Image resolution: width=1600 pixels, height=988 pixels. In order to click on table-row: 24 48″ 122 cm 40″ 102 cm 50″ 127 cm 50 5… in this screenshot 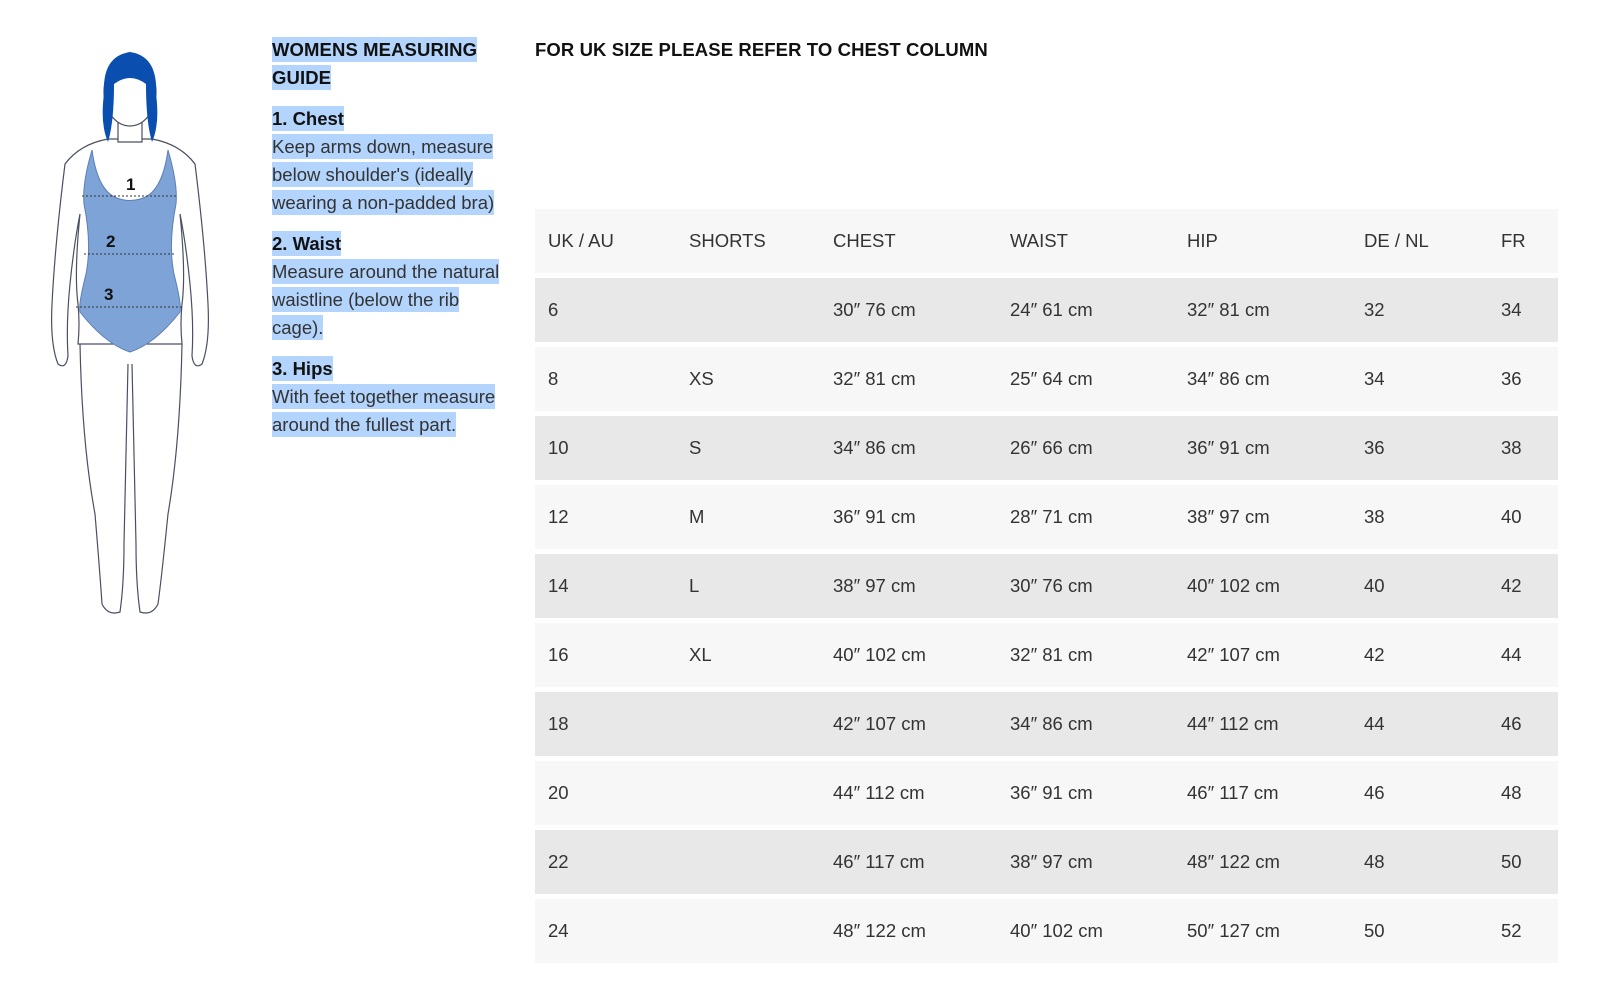, I will do `click(1046, 931)`.